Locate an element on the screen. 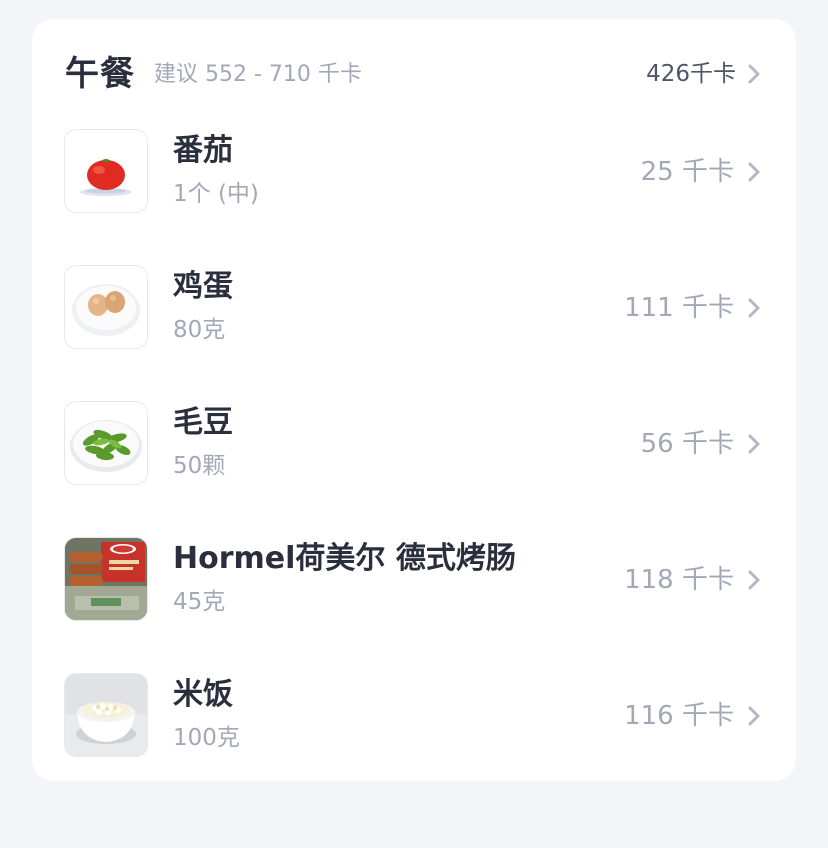 The image size is (828, 848). edamame-image is located at coordinates (106, 443).